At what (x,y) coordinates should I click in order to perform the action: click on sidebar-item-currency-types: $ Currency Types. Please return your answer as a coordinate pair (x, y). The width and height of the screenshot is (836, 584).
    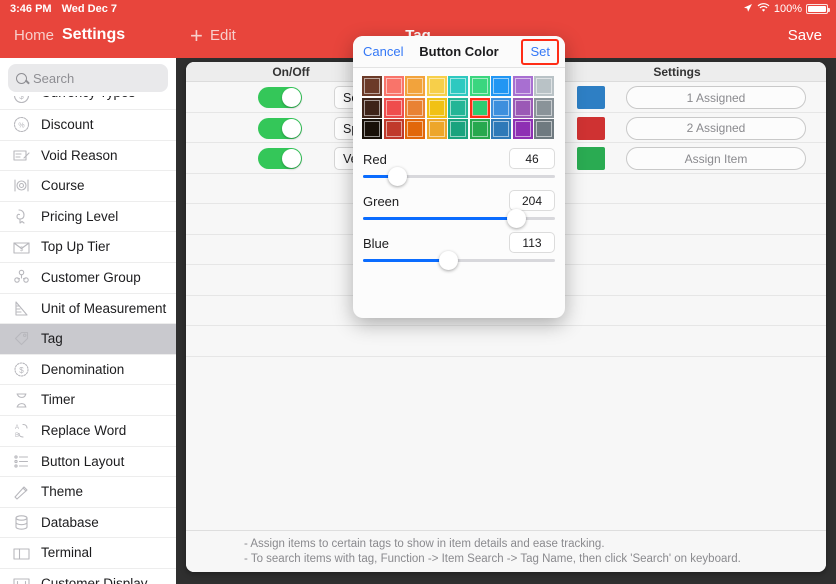
    Looking at the image, I should click on (88, 103).